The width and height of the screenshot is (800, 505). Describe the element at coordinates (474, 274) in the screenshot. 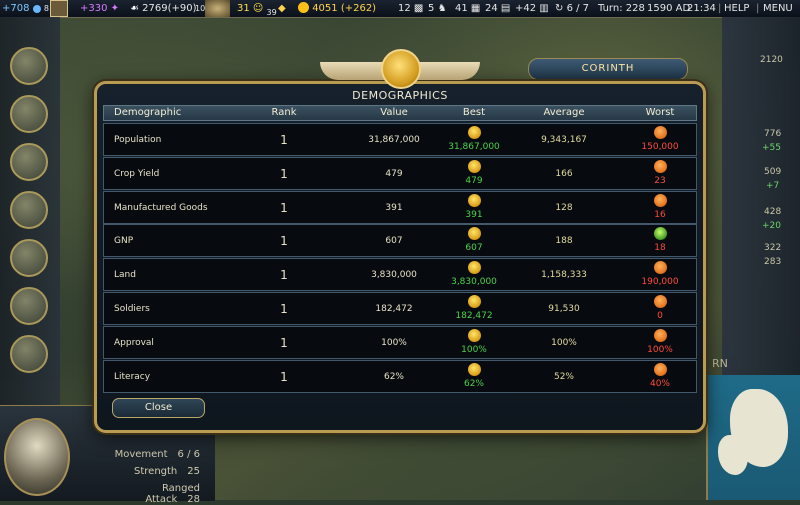

I see `row-best: 3,830,000` at that location.